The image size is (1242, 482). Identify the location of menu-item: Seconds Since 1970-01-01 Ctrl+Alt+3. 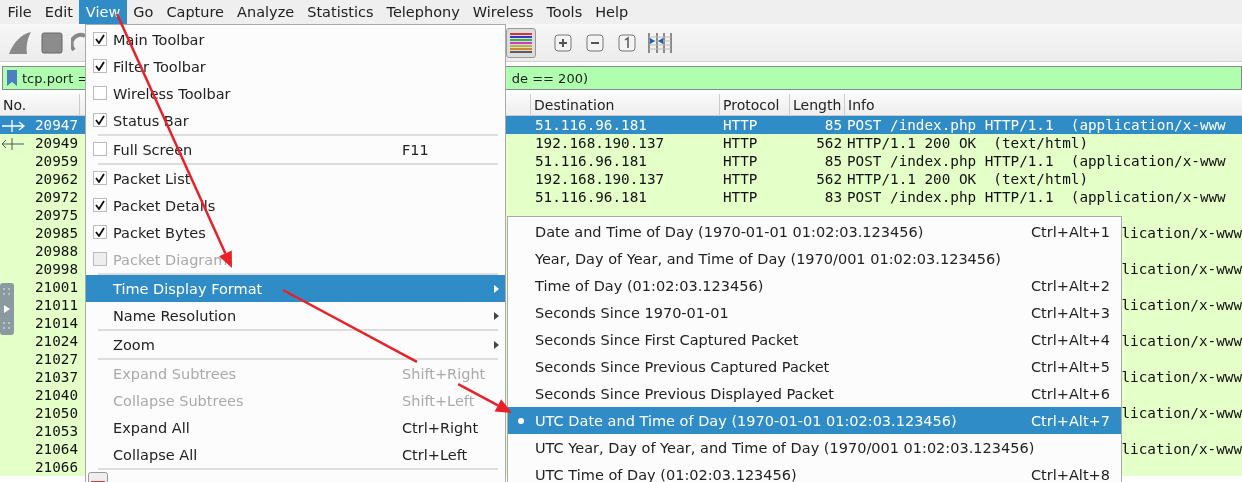
(814, 312).